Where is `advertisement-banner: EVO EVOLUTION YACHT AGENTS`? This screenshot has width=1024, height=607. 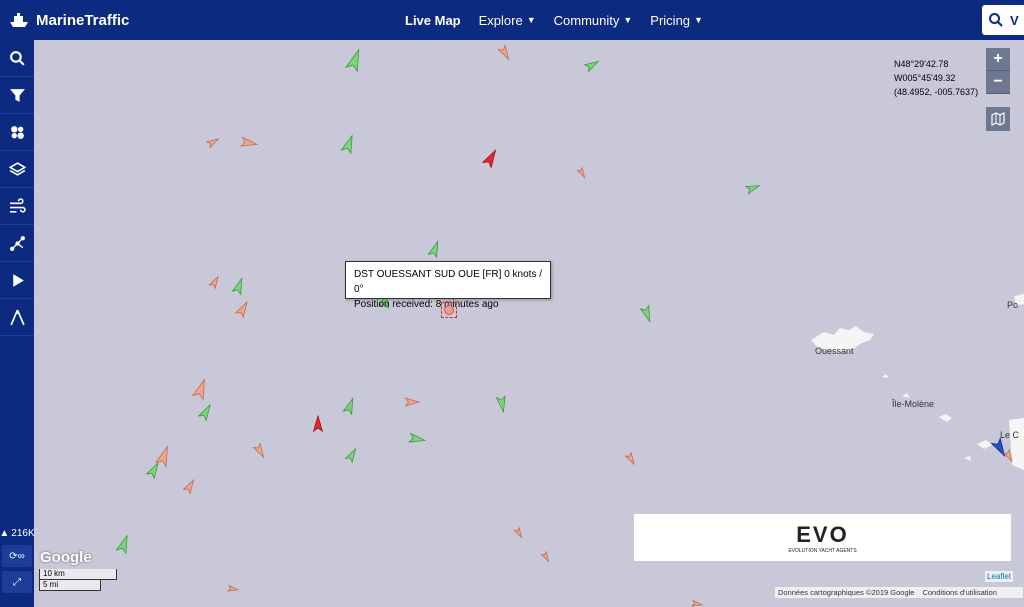 advertisement-banner: EVO EVOLUTION YACHT AGENTS is located at coordinates (822, 537).